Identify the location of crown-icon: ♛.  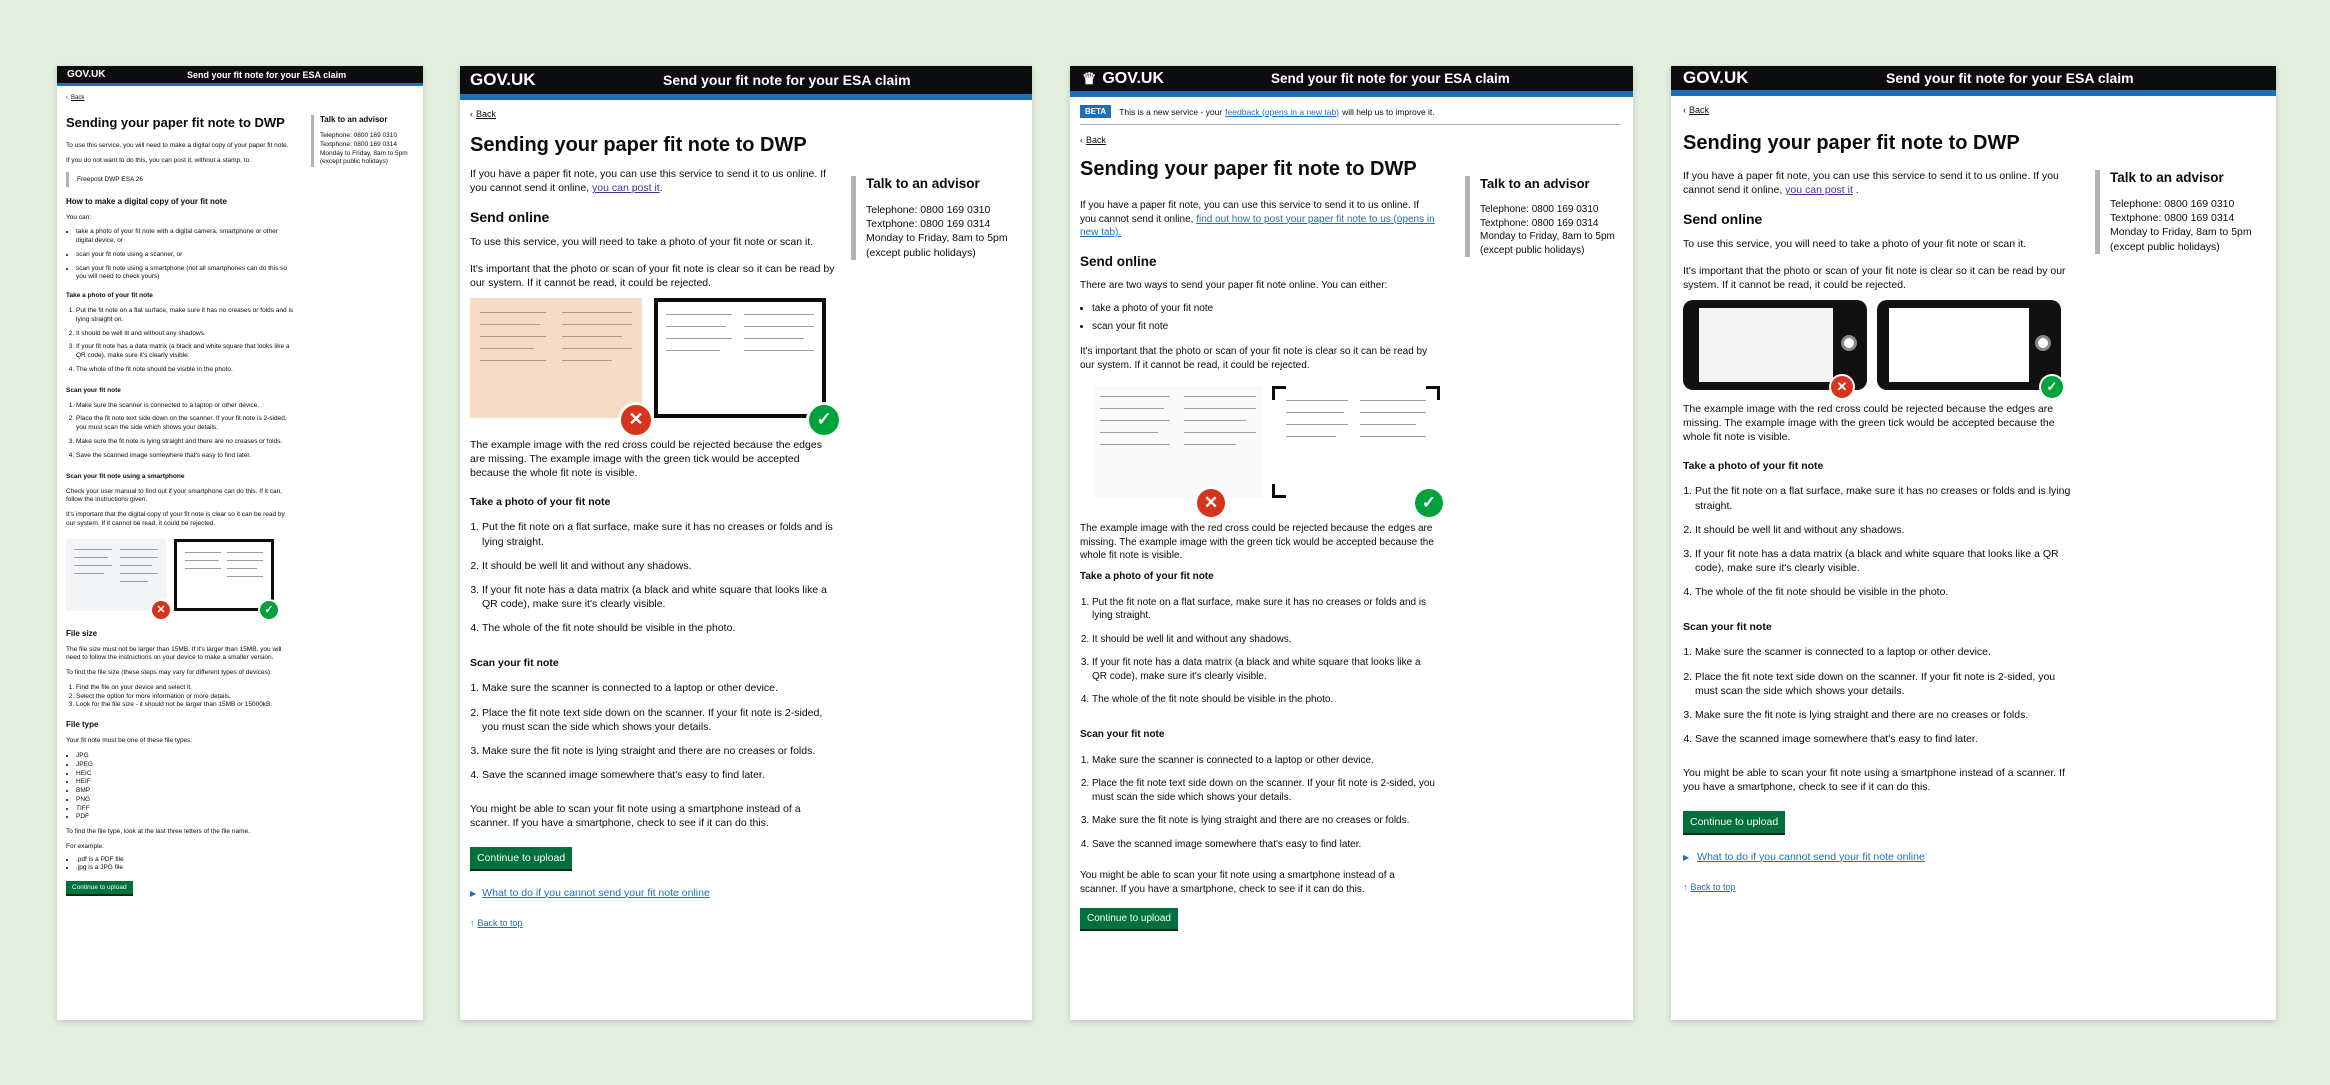
(1089, 79).